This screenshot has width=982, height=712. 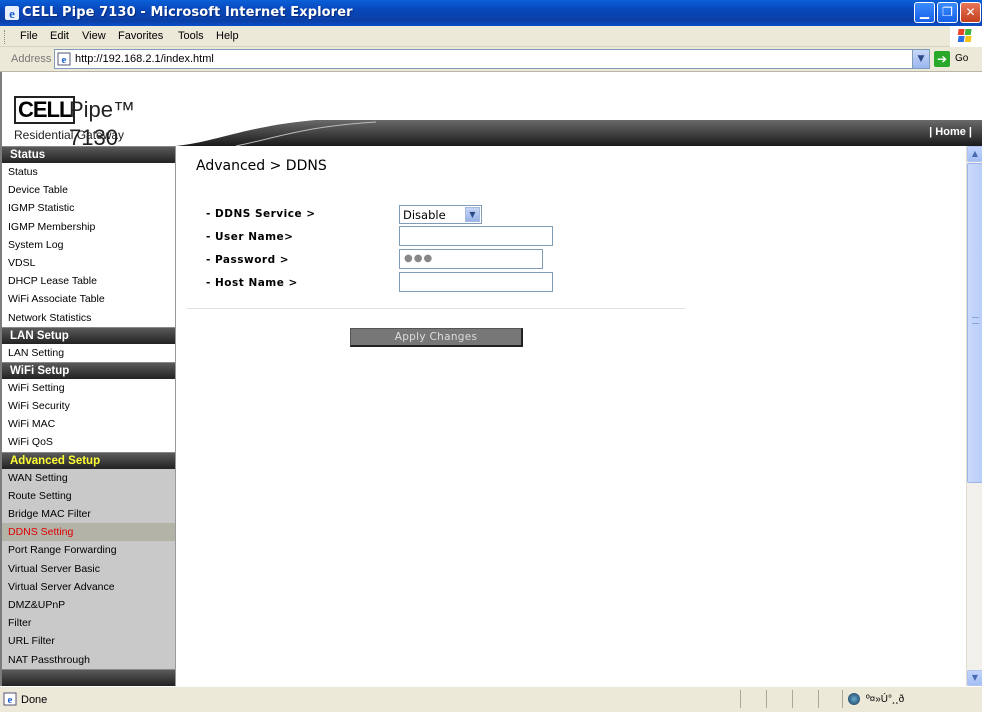 What do you see at coordinates (419, 258) in the screenshot?
I see `password-mask: ●●●` at bounding box center [419, 258].